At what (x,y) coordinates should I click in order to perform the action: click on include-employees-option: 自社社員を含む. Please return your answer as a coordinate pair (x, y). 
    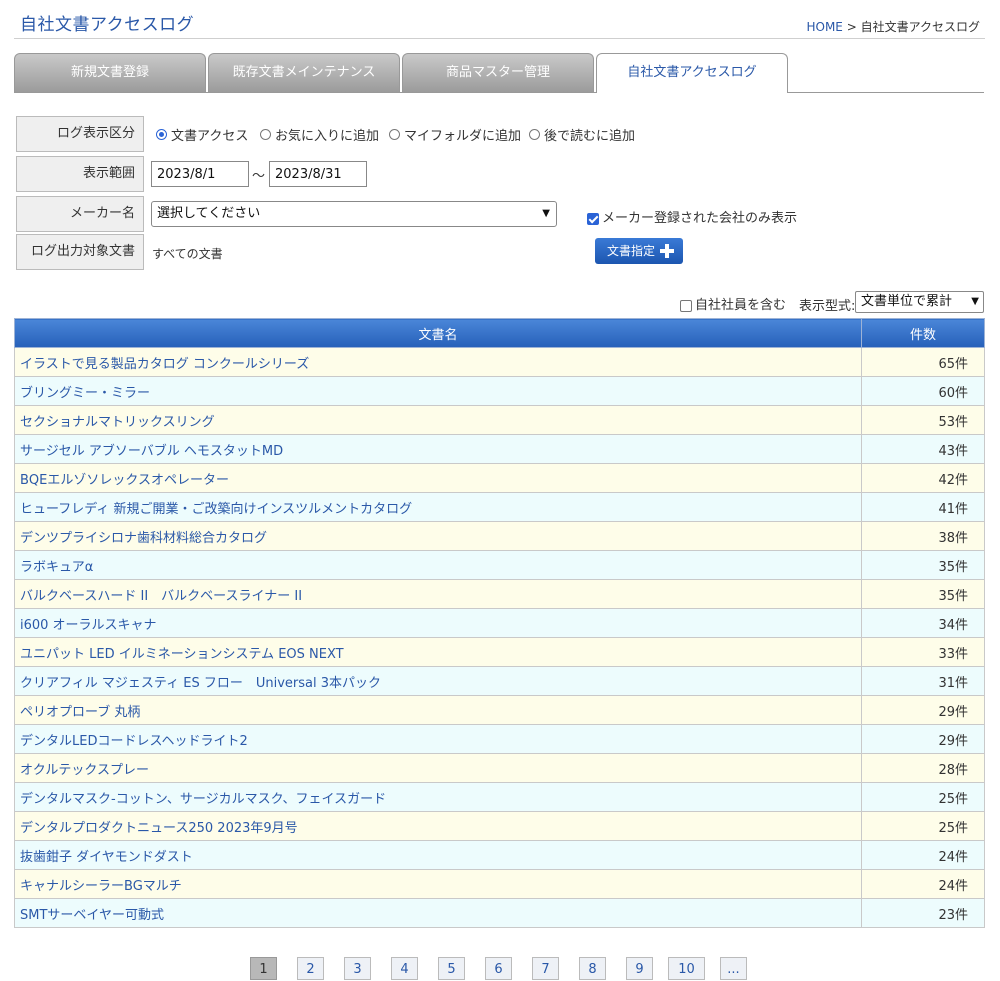
    Looking at the image, I should click on (733, 303).